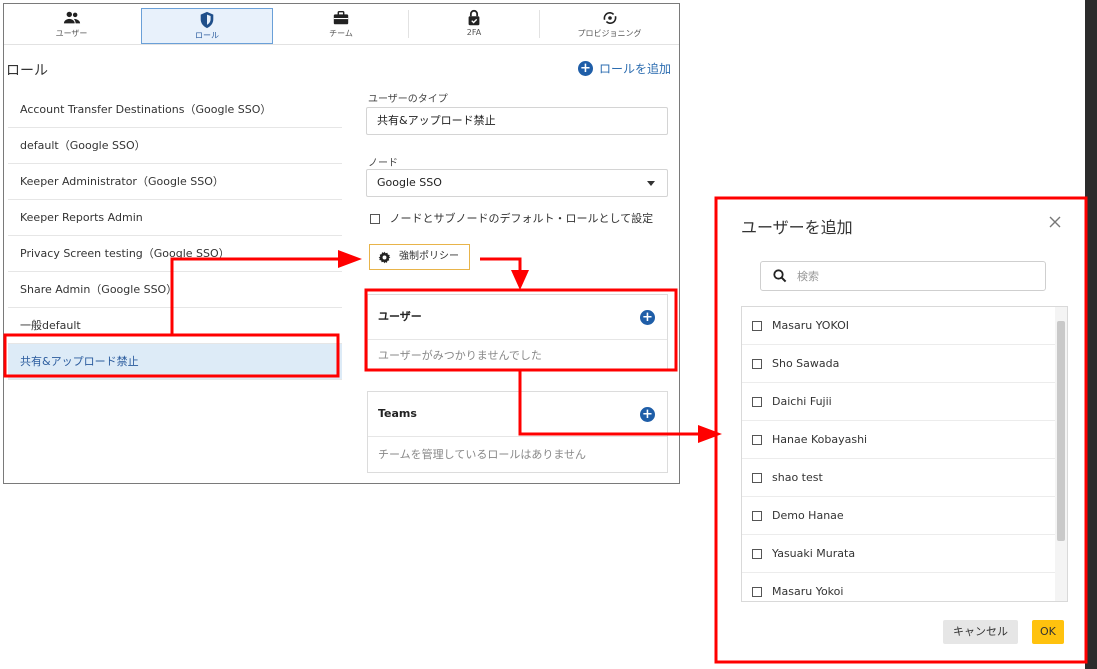  Describe the element at coordinates (474, 17) in the screenshot. I see `lock-icon` at that location.